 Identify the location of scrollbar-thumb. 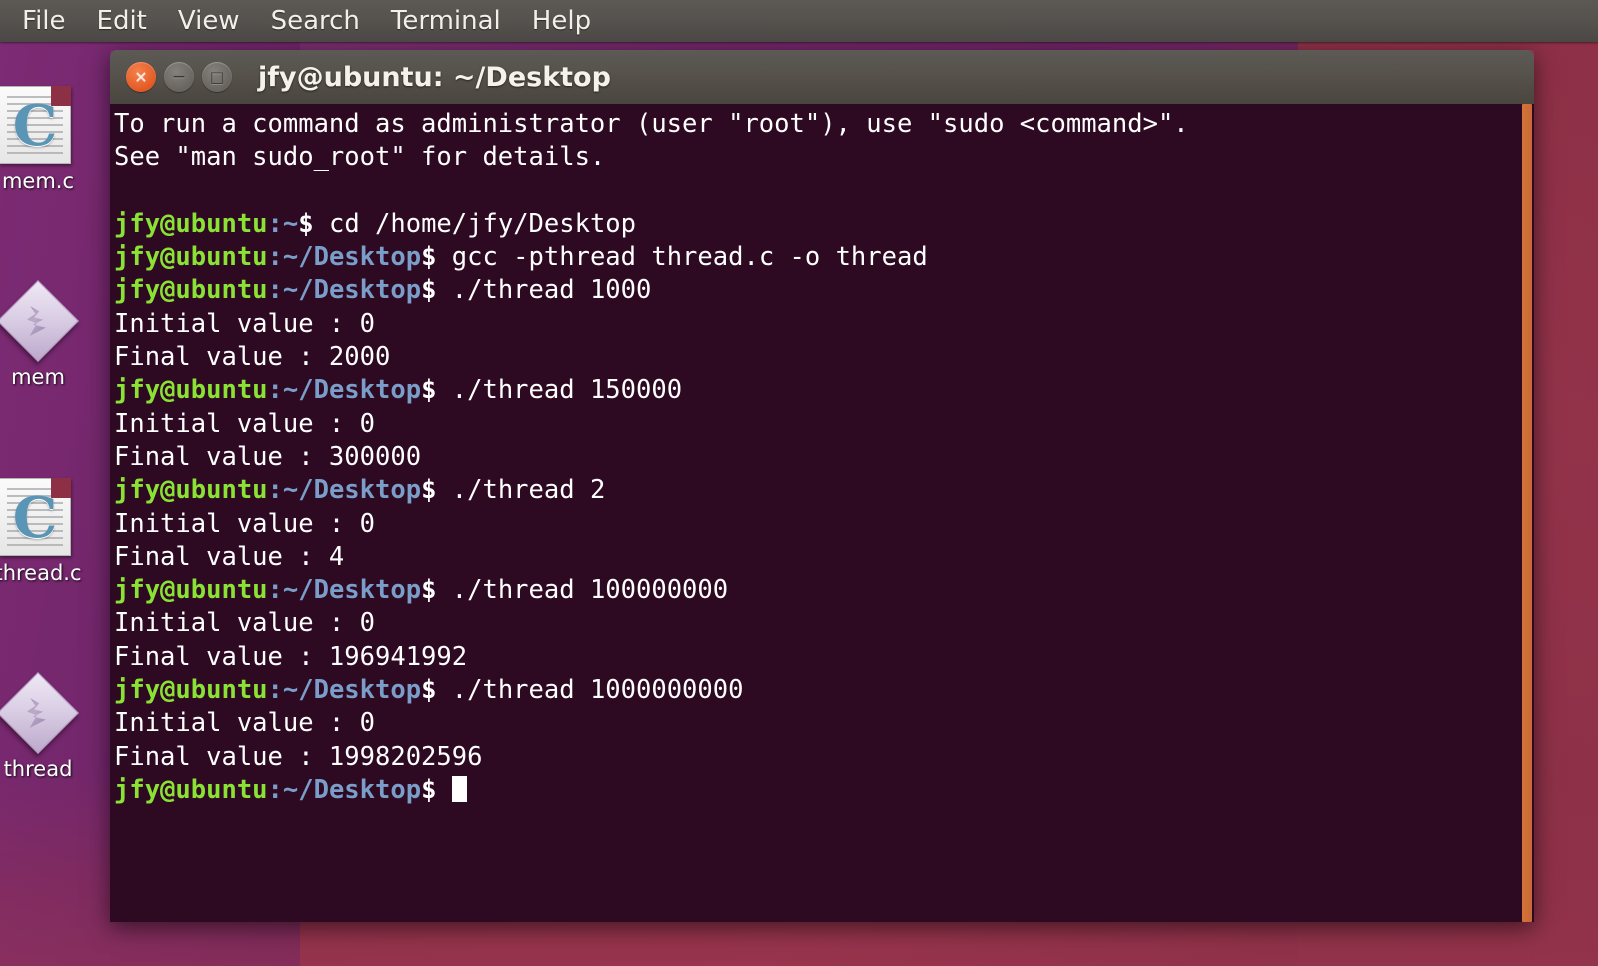
(1527, 513).